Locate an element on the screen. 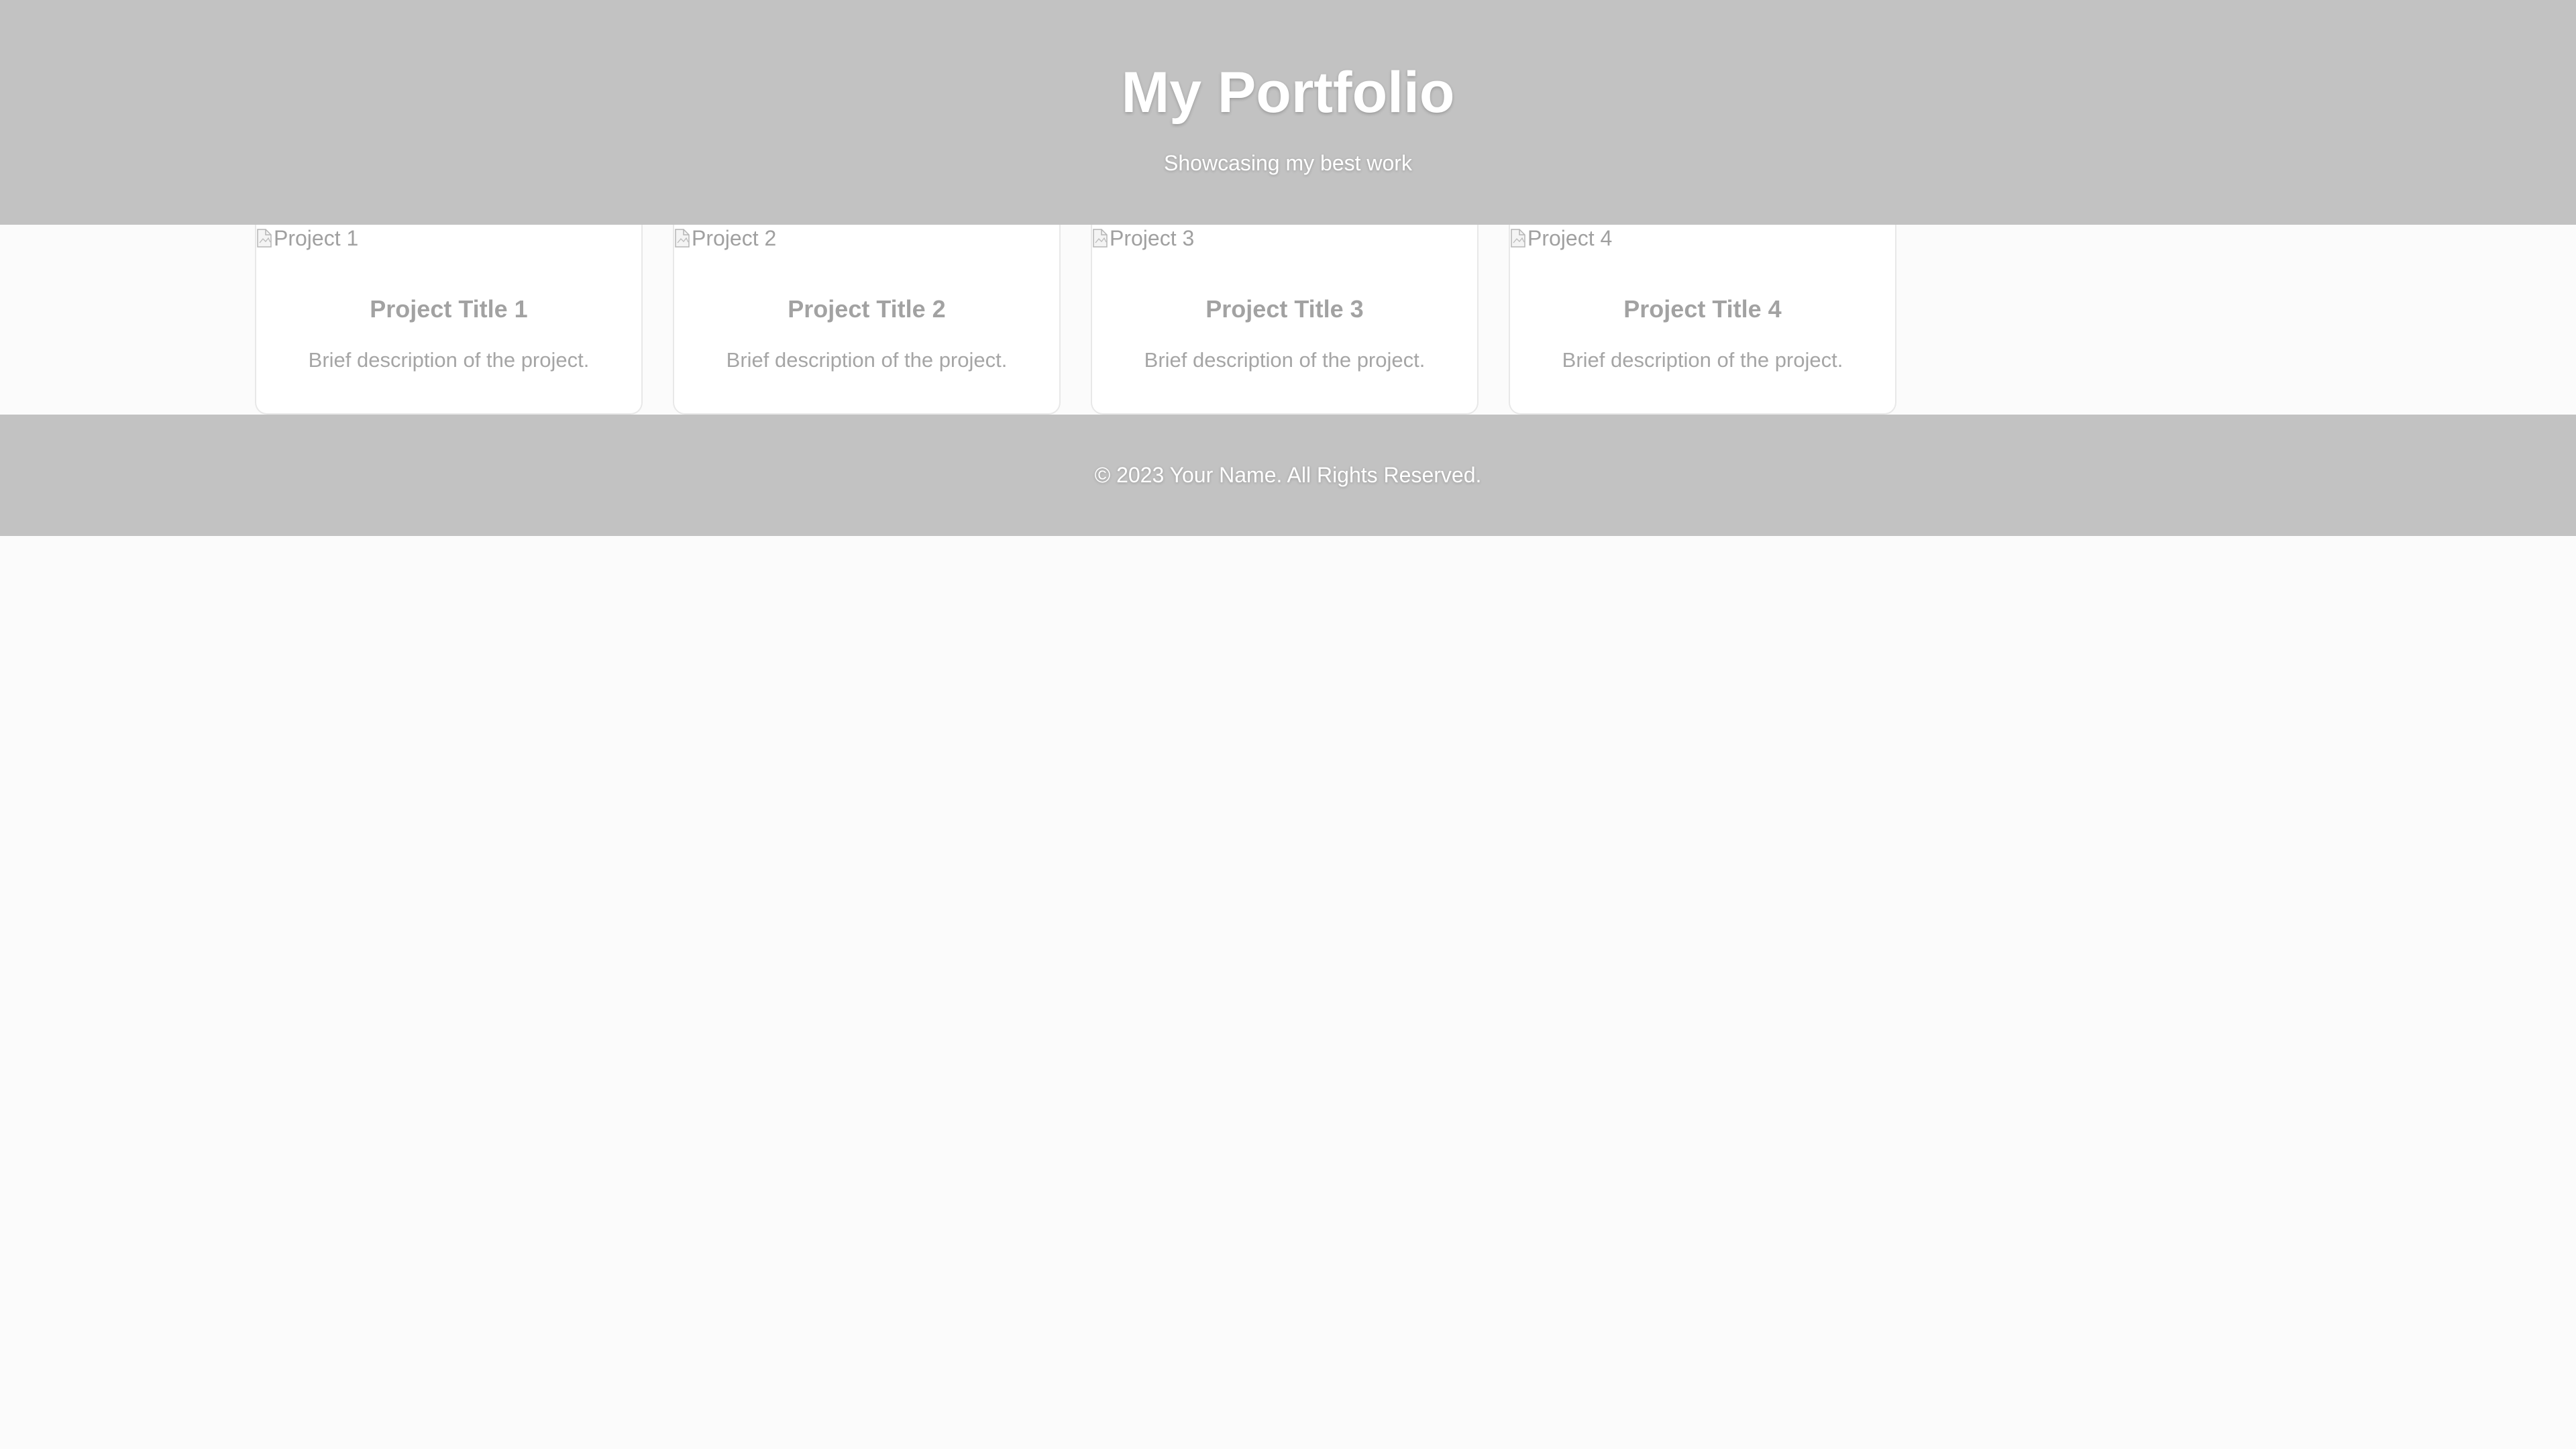 This screenshot has height=1449, width=2576. project-title: Project Title 2 is located at coordinates (867, 309).